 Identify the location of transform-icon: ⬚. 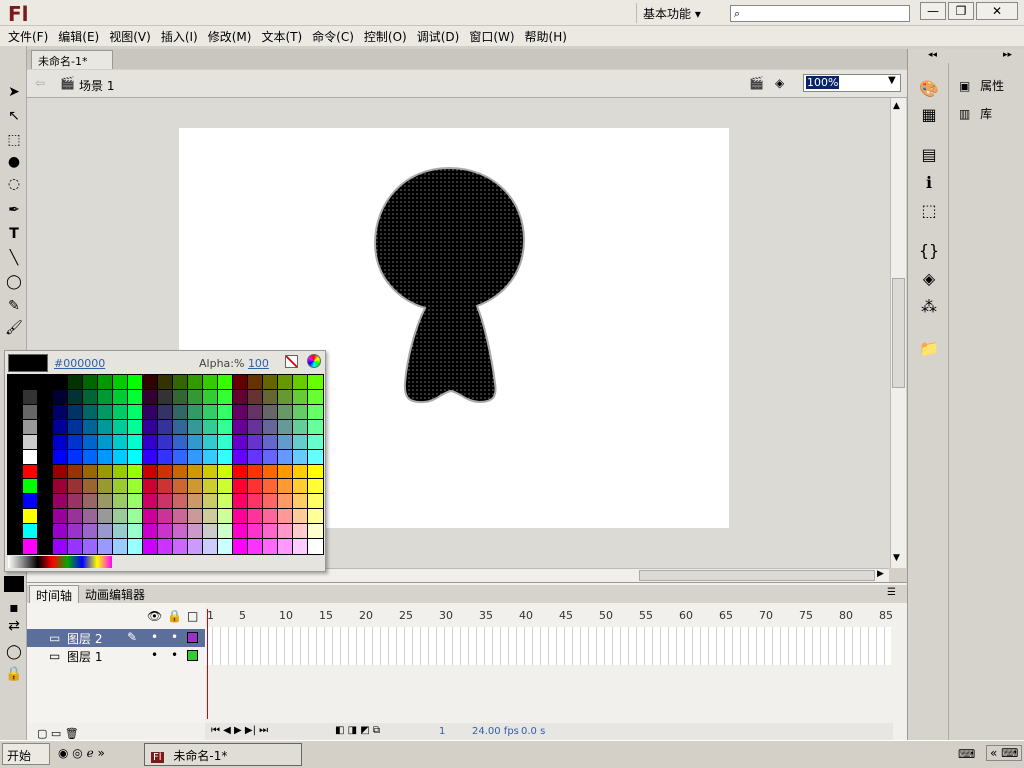
(929, 211).